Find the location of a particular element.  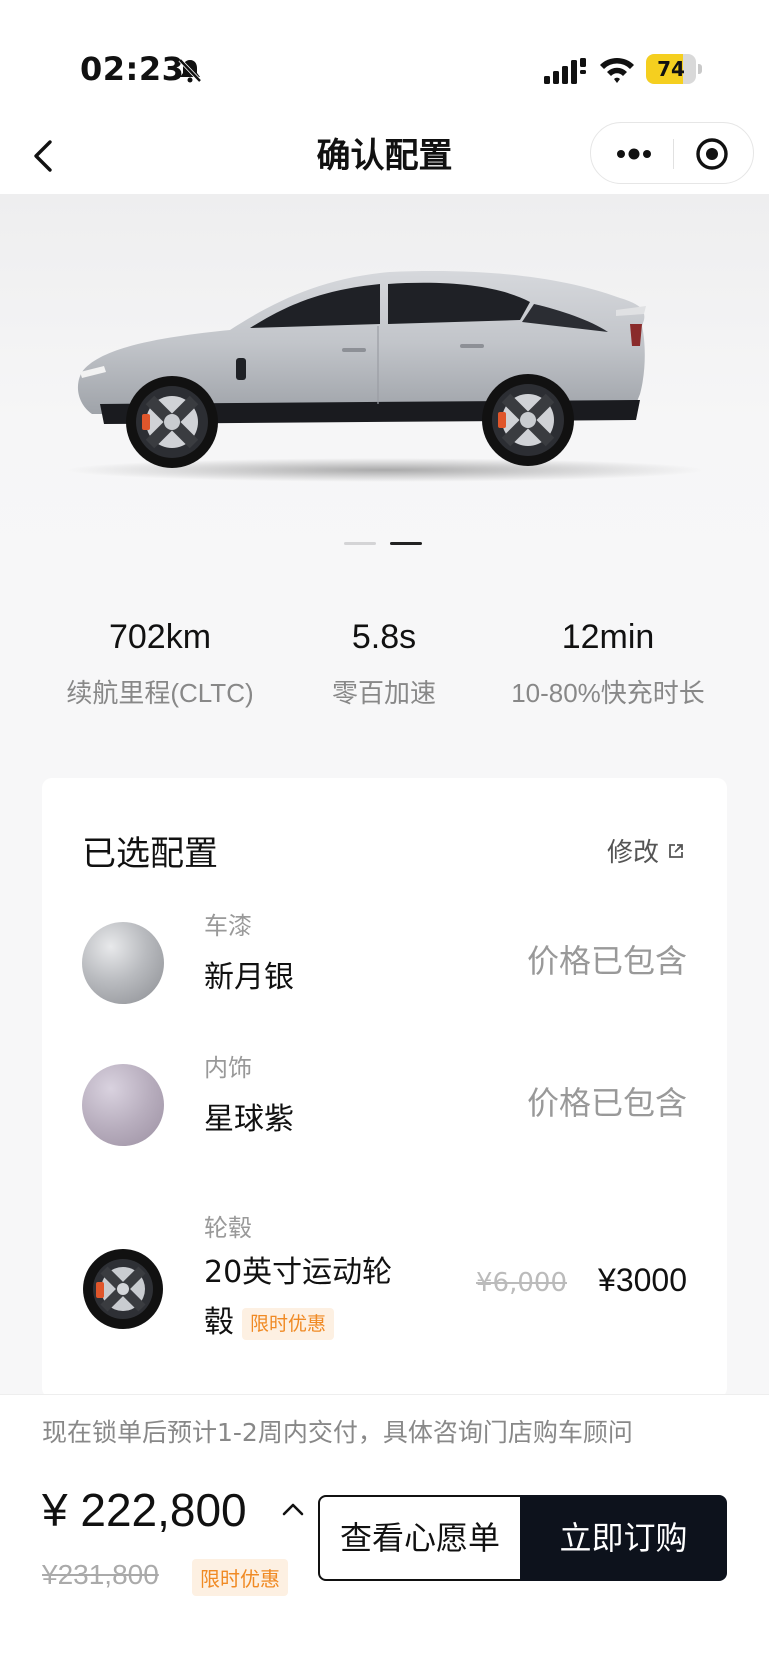

miniprogram-capsule is located at coordinates (672, 153).